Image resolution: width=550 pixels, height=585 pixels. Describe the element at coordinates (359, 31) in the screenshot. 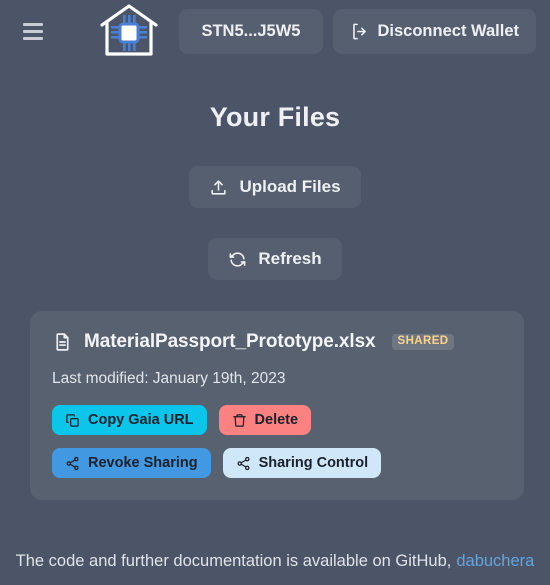

I see `logout-icon` at that location.